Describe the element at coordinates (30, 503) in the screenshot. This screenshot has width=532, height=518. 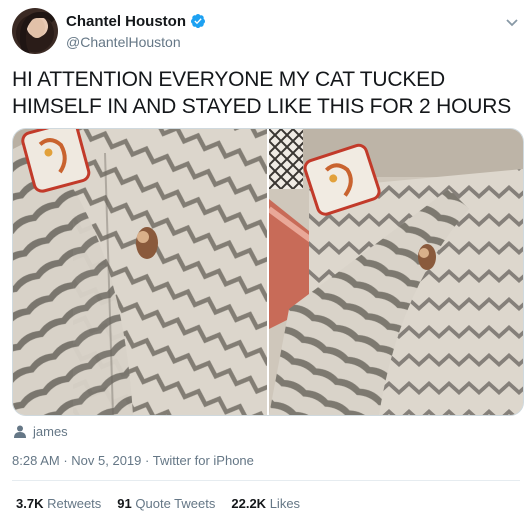
I see `retweets-count: 3.7K` at that location.